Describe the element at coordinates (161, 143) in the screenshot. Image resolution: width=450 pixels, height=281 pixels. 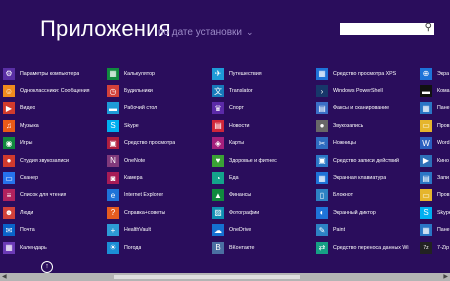
I see `app-tile: ▣ Средство просмотра` at that location.